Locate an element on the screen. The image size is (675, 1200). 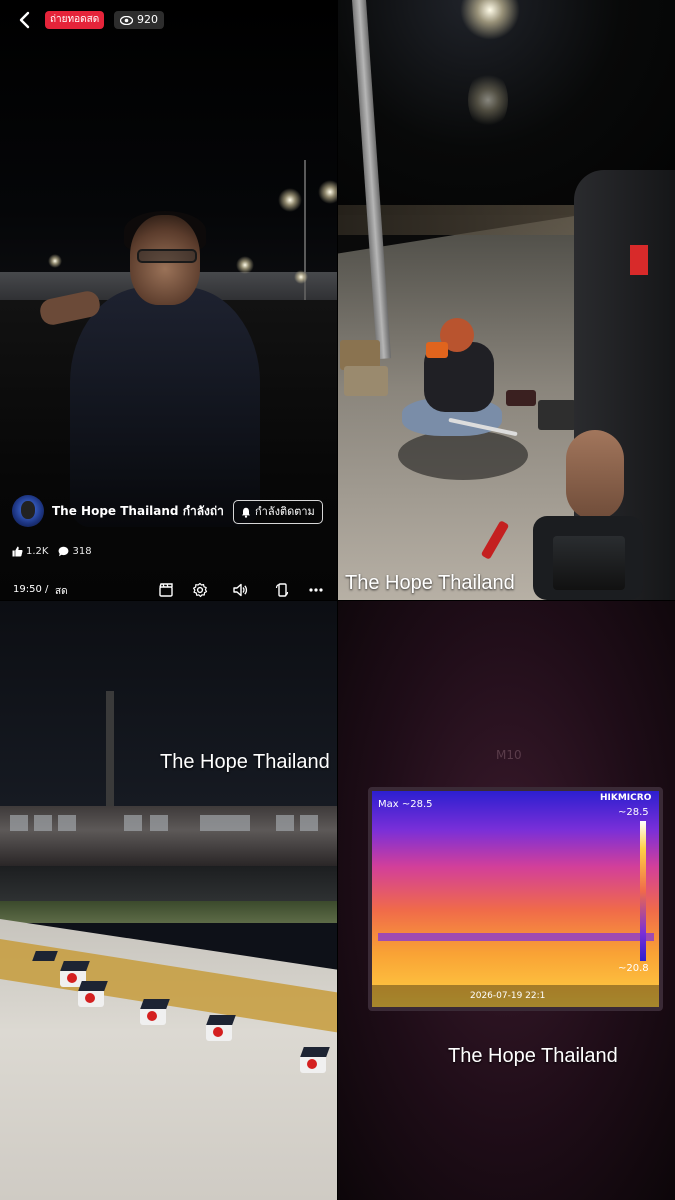
toolbox is located at coordinates (437, 350).